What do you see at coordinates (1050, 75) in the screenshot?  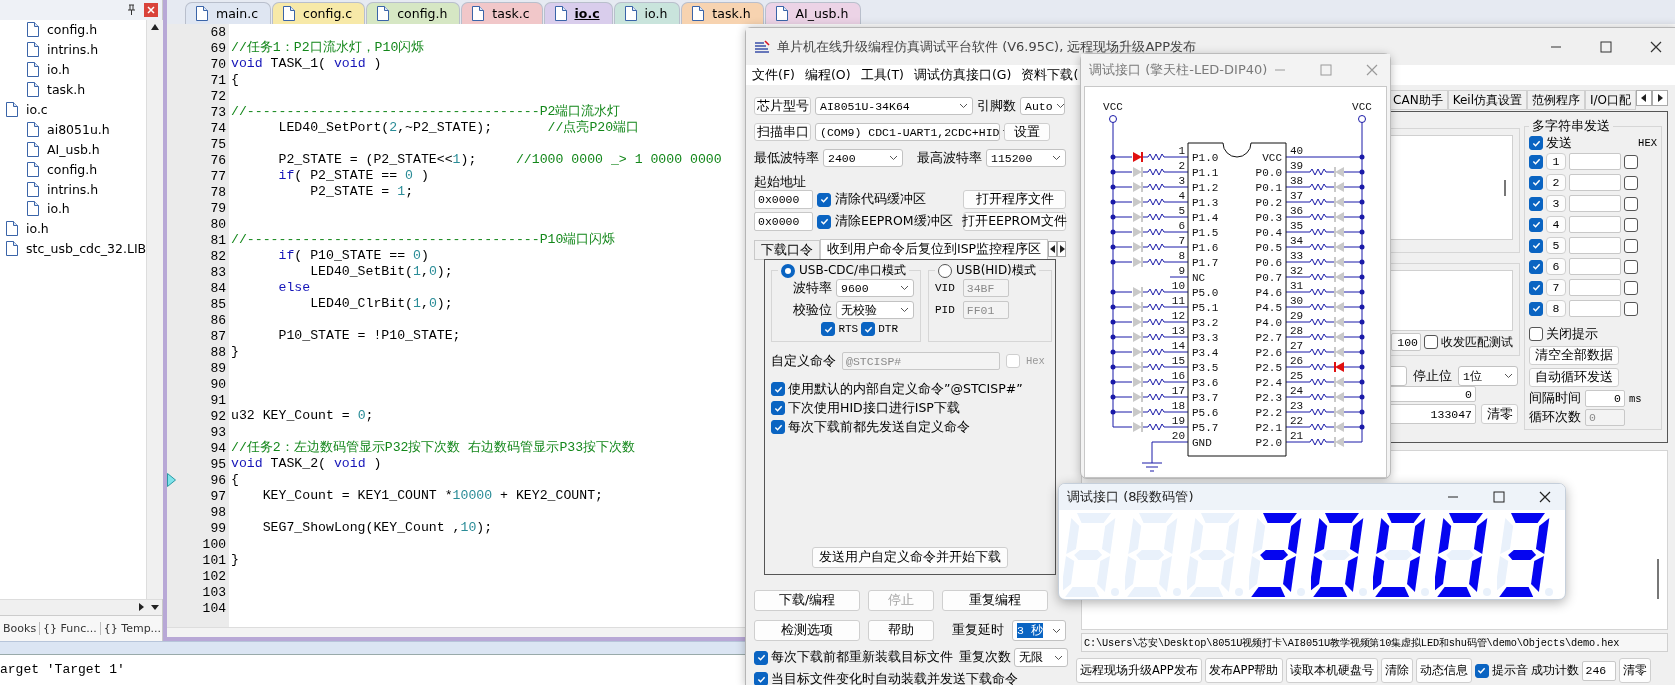 I see `menu-item: 资料下载(` at bounding box center [1050, 75].